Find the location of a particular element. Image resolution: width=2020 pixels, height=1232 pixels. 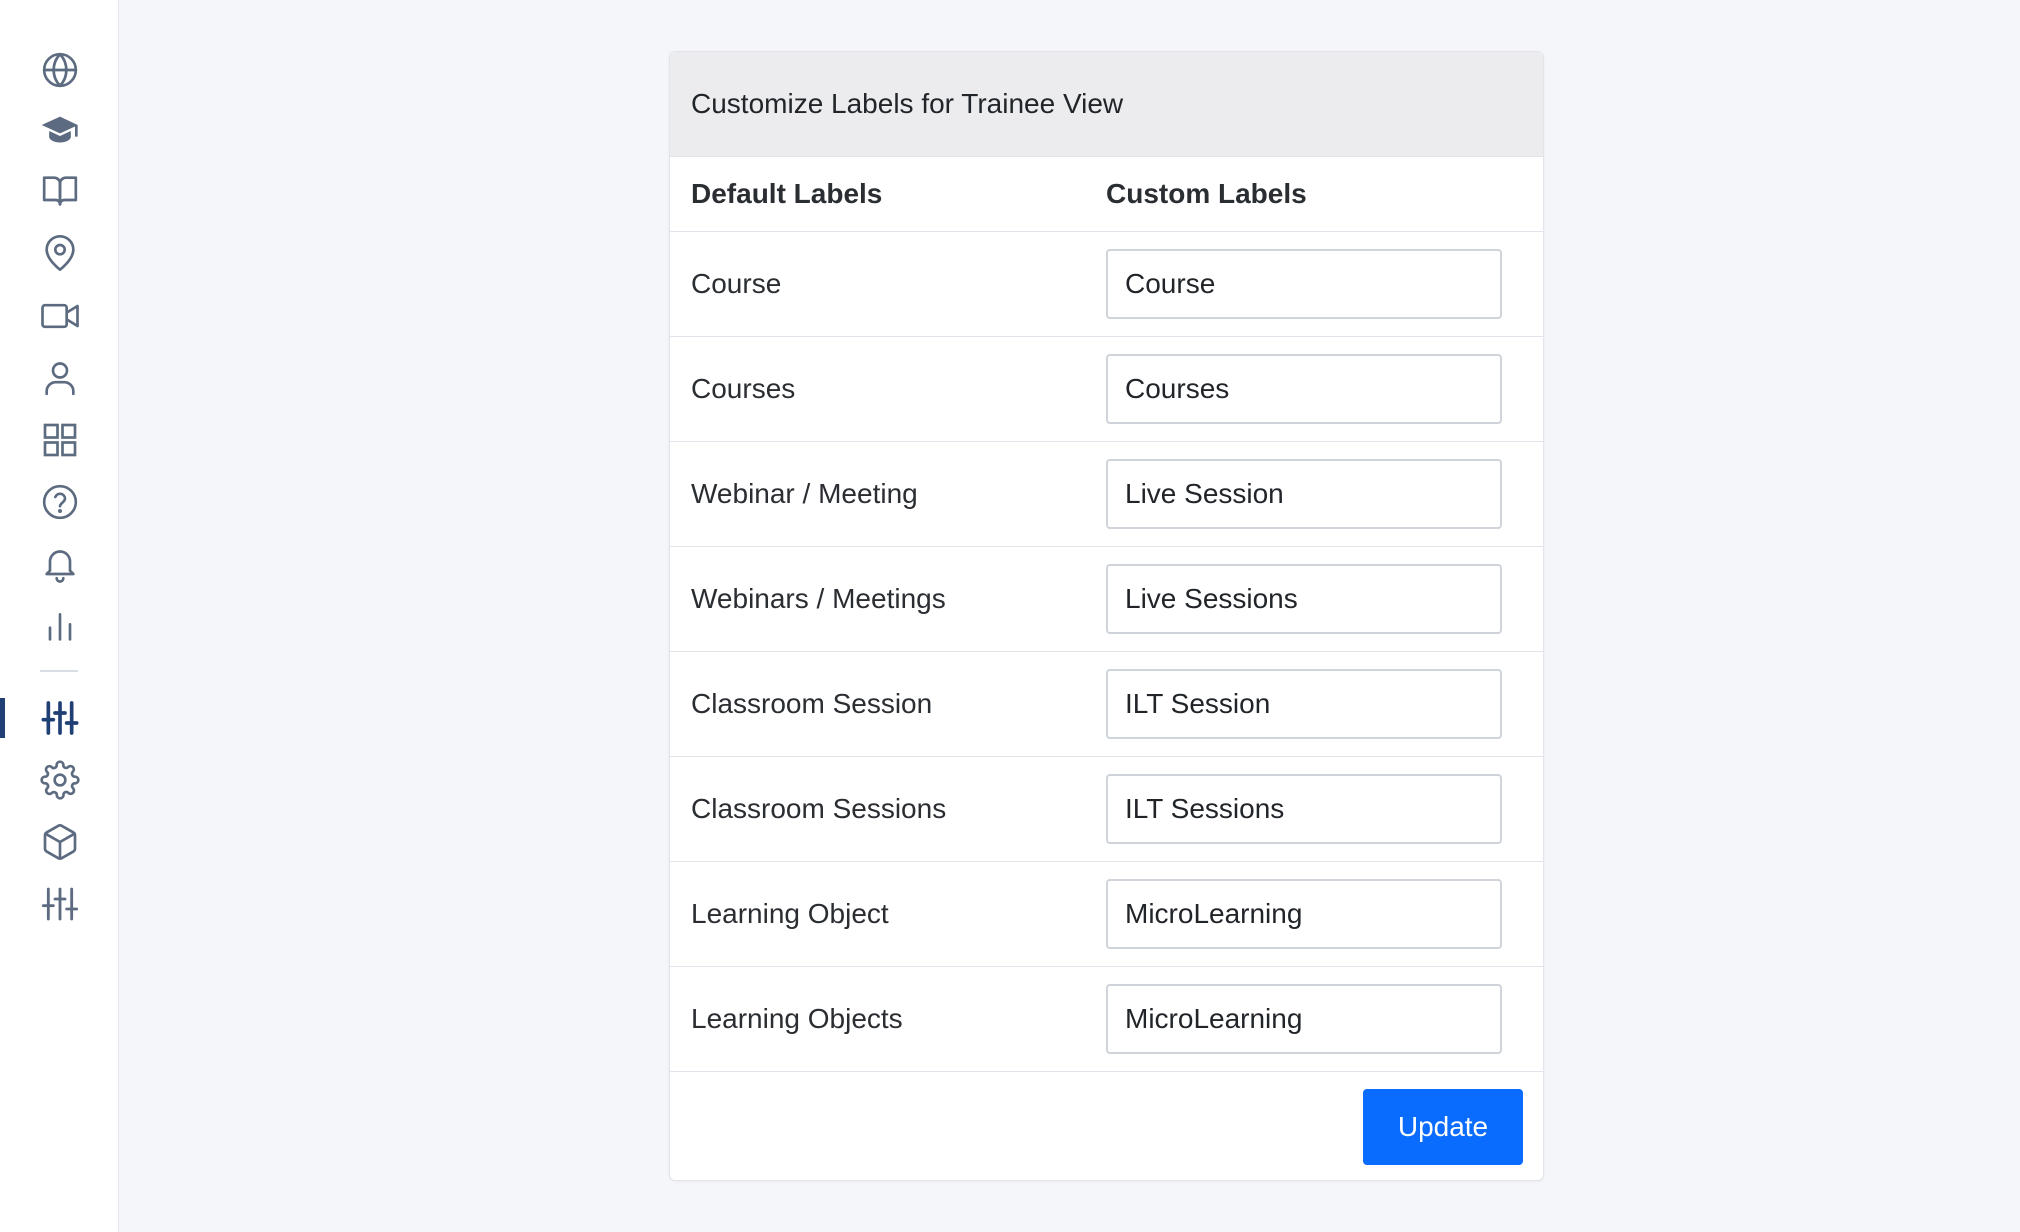

custom-label-input-courses is located at coordinates (1304, 389).